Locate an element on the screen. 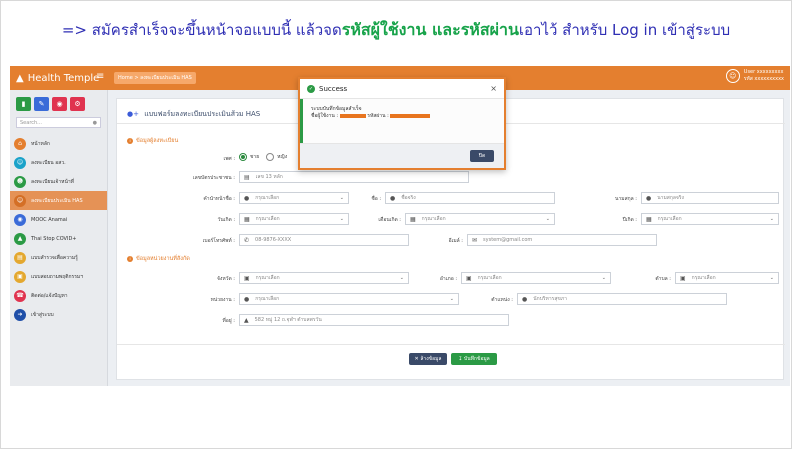 The width and height of the screenshot is (792, 449). prefix-label: คำนำหน้าชื่อ : is located at coordinates (219, 199).